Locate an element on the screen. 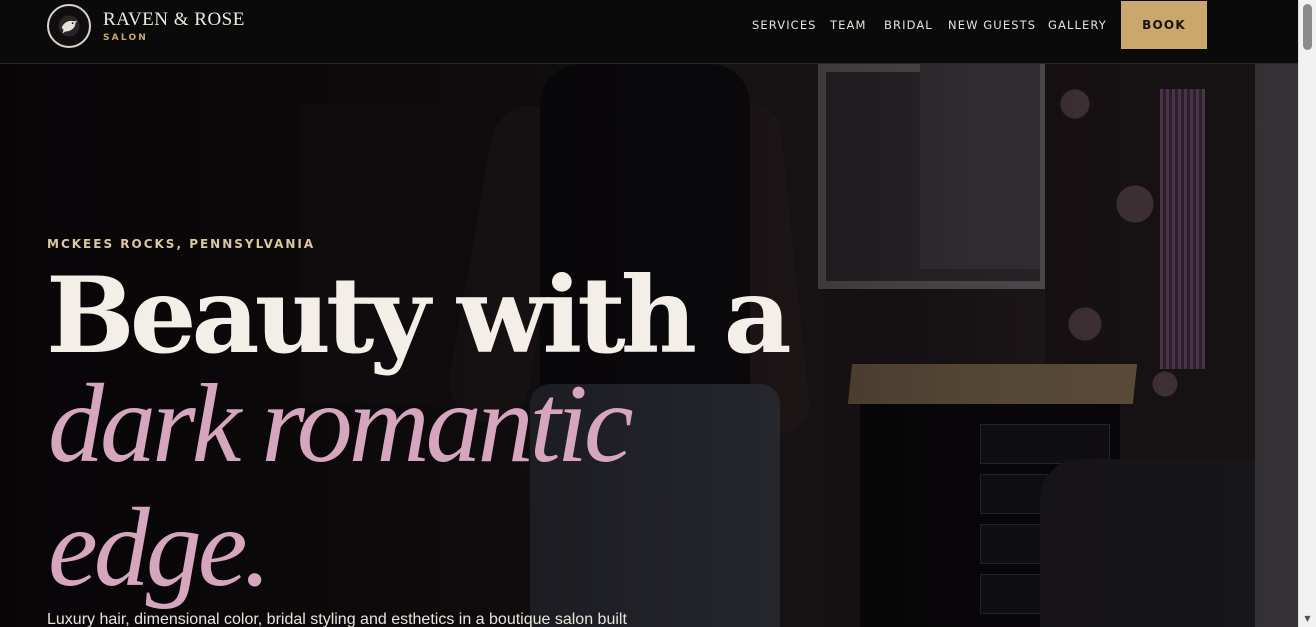  hero-headline-line-1: Beauty with a is located at coordinates (419, 315).